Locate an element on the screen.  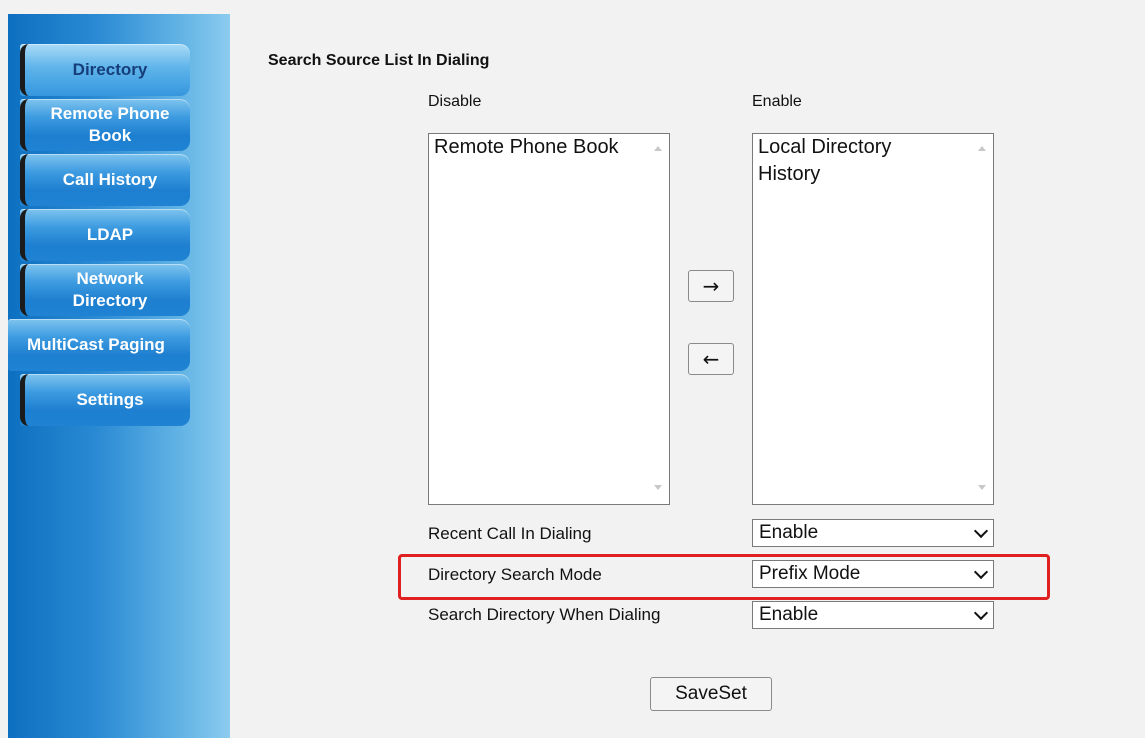
sidebar-item-label: Settings is located at coordinates (110, 399).